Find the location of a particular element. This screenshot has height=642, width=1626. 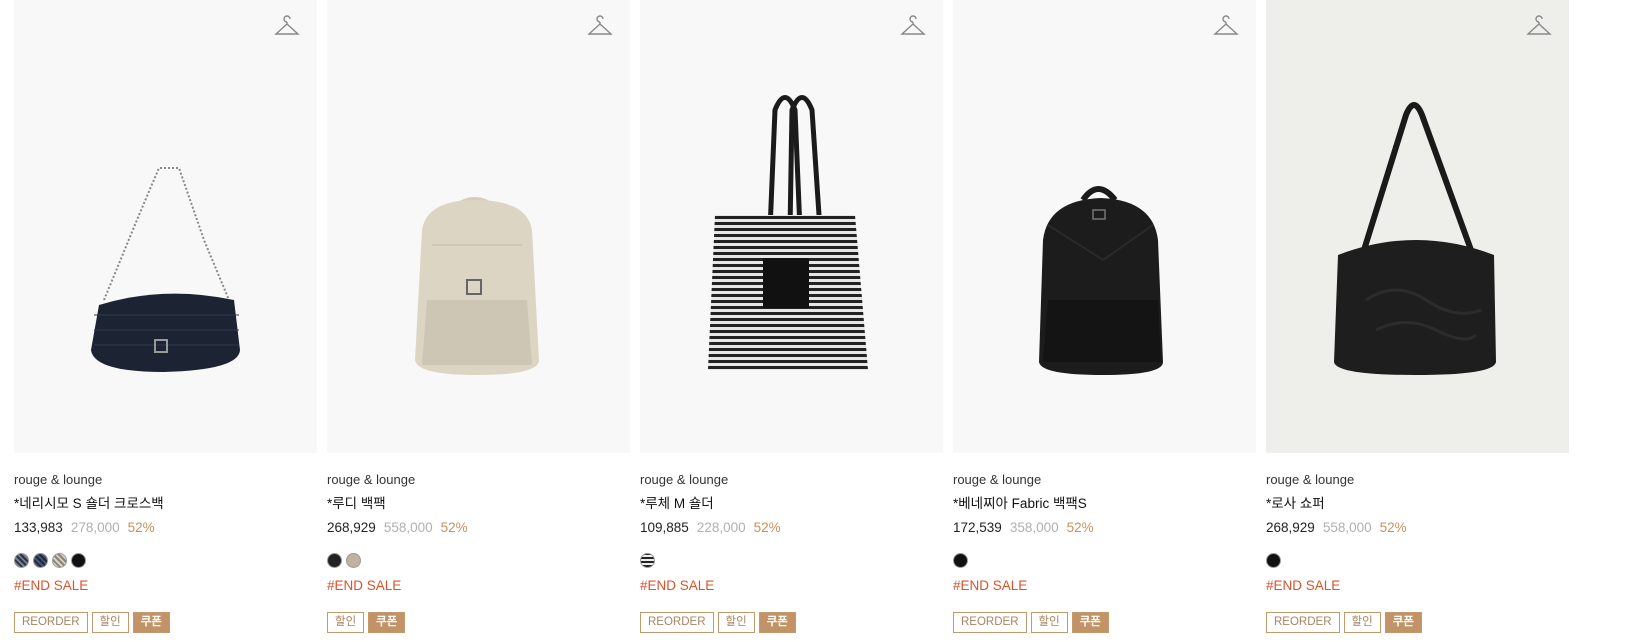

badge-row: 할인 쿠폰 is located at coordinates (478, 622).